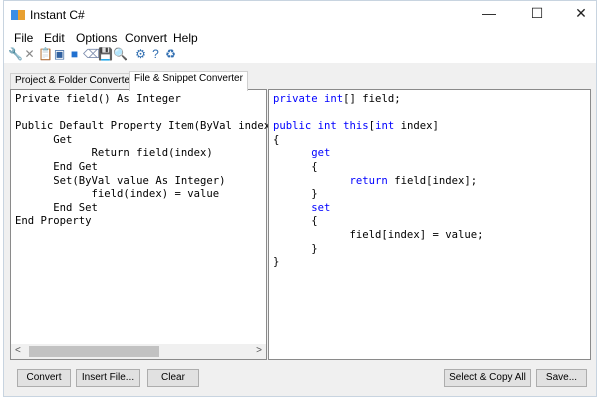  What do you see at coordinates (105, 54) in the screenshot?
I see `save-icon: 💾` at bounding box center [105, 54].